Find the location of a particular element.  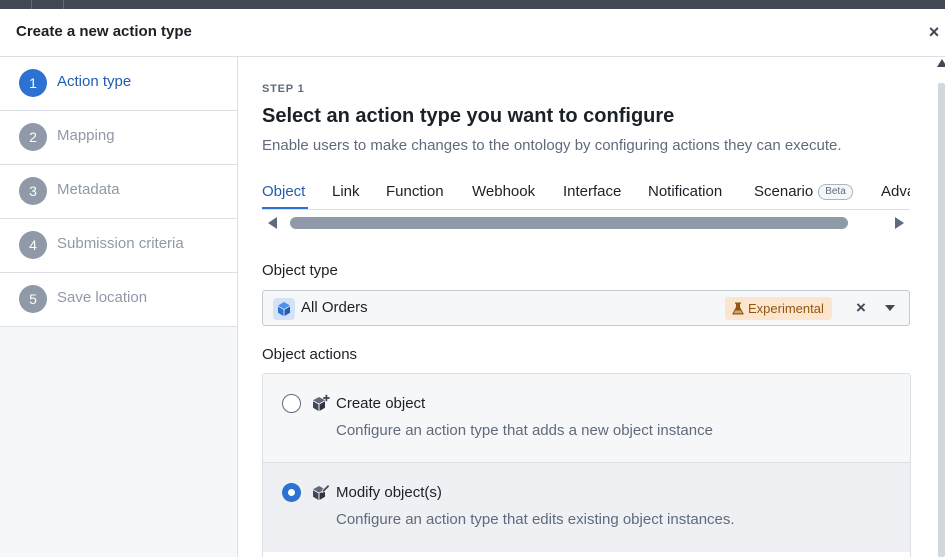

close-icon: × is located at coordinates (934, 32).